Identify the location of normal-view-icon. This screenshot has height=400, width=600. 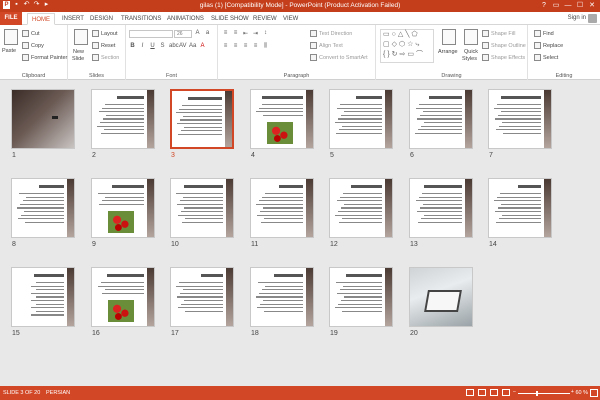
(470, 392).